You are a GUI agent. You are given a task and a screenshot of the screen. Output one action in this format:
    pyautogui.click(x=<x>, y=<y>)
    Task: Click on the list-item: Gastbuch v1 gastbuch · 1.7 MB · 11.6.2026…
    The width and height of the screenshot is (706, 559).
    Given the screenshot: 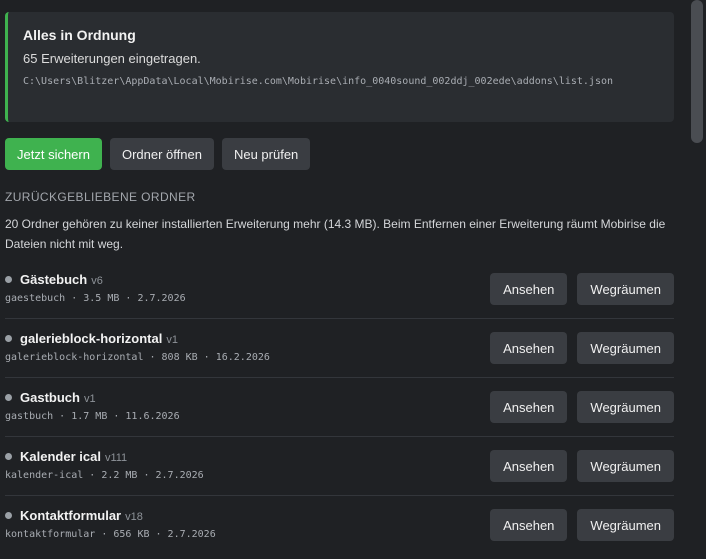 What is the action you would take?
    pyautogui.click(x=339, y=407)
    